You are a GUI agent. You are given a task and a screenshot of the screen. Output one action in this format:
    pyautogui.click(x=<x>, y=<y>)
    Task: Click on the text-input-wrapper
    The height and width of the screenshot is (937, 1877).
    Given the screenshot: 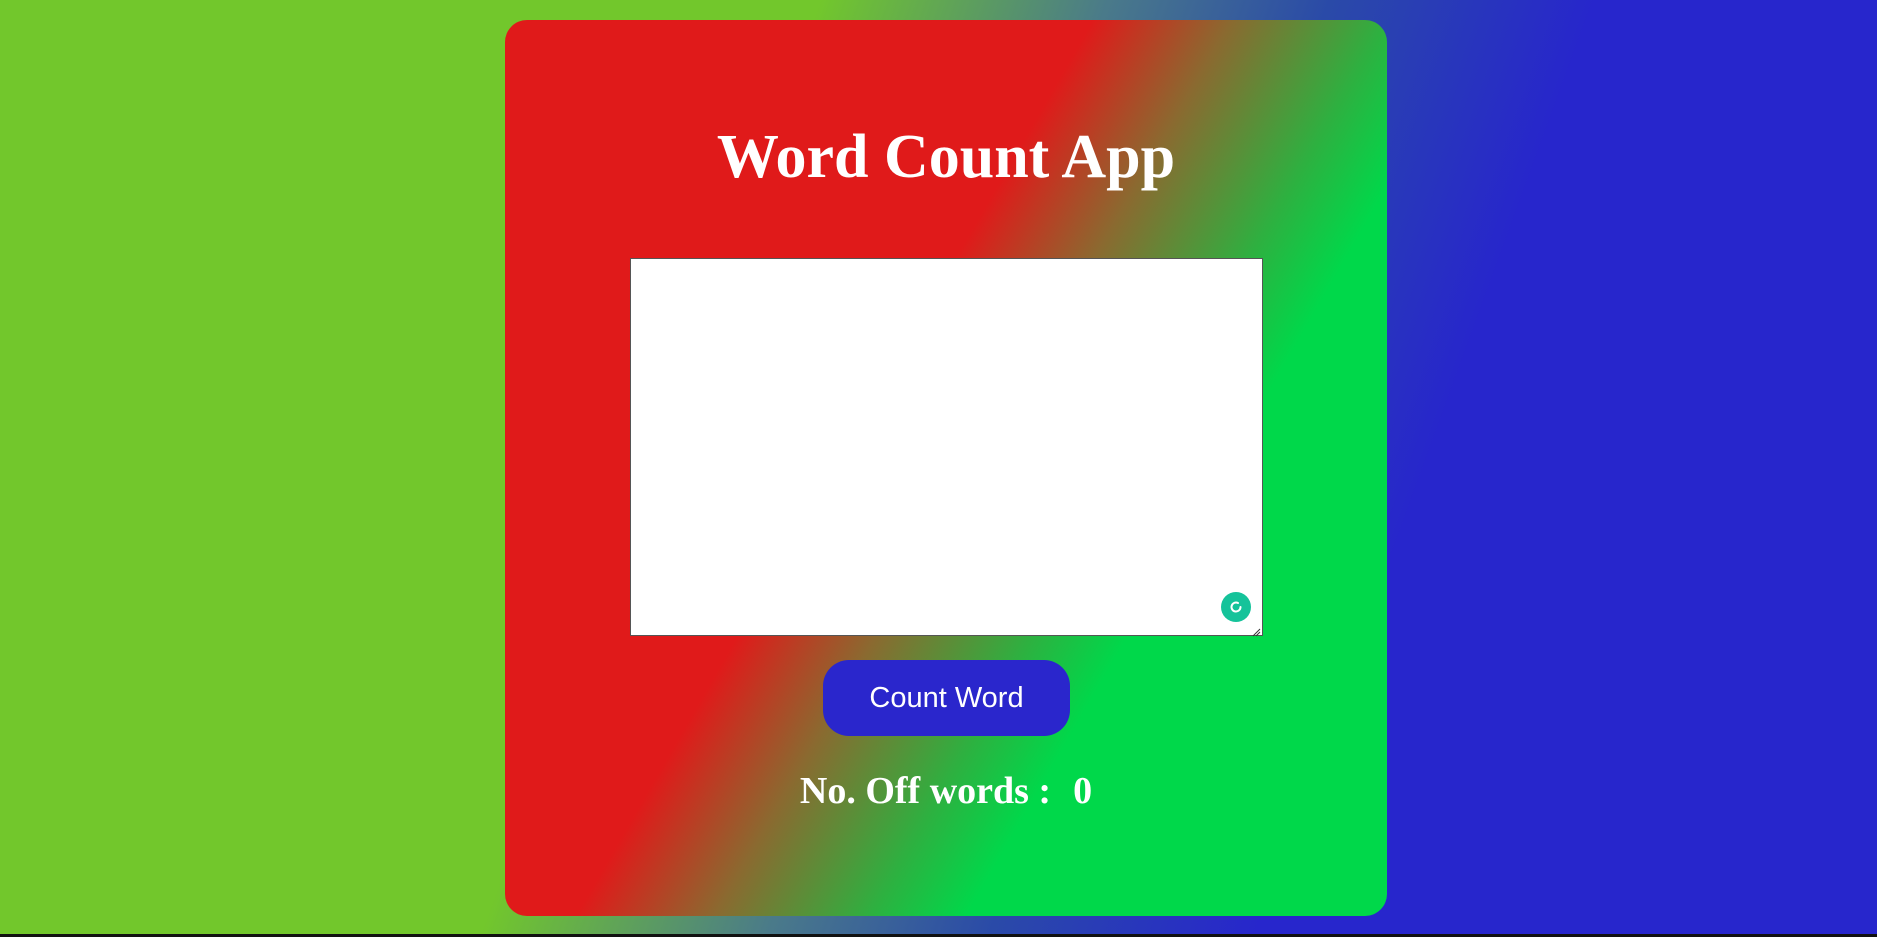 What is the action you would take?
    pyautogui.click(x=946, y=447)
    